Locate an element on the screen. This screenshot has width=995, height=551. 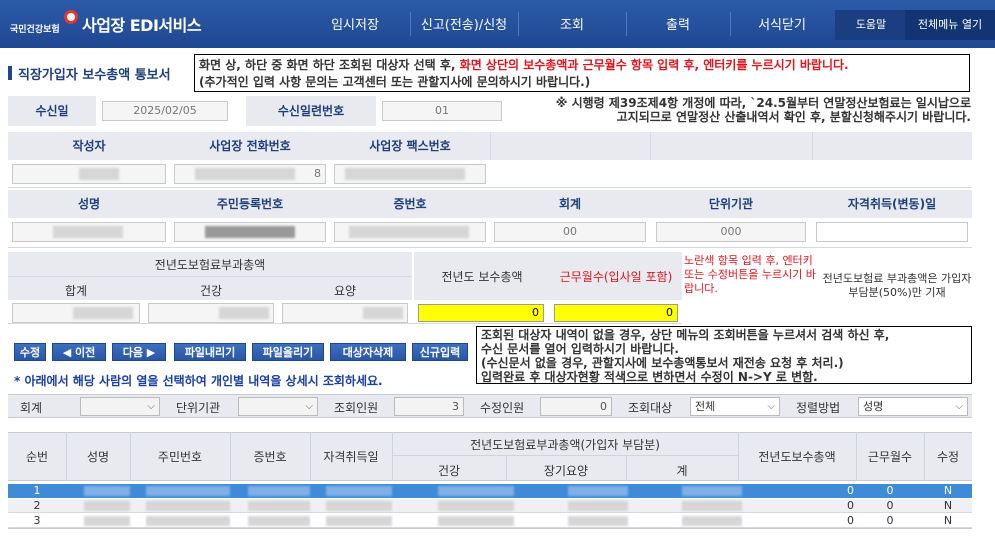
filter-sort-label: 정렬방법 is located at coordinates (818, 408).